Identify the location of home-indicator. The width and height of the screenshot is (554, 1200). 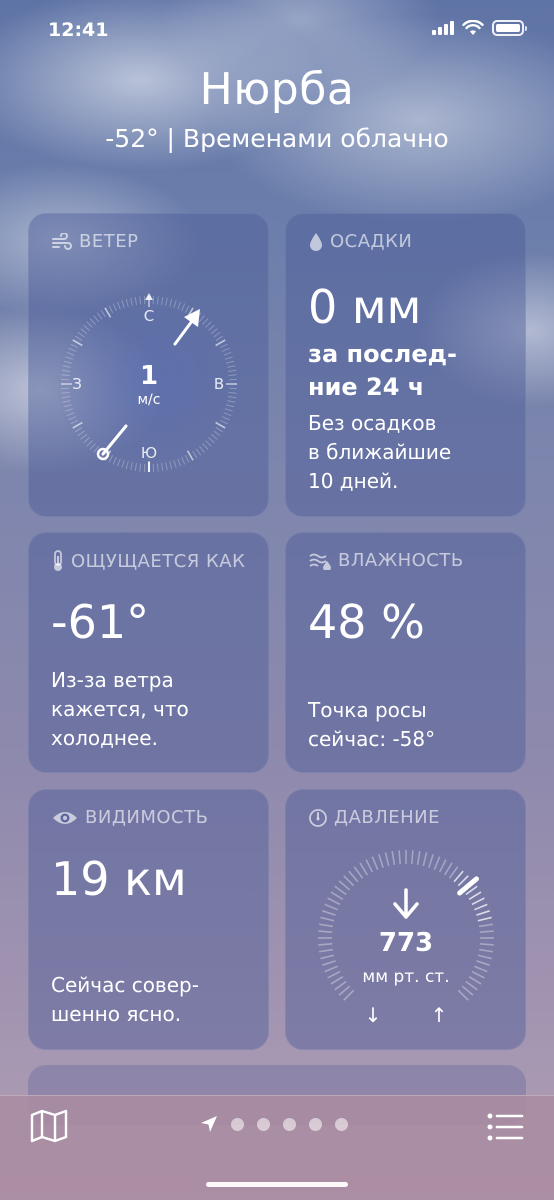
(277, 1184).